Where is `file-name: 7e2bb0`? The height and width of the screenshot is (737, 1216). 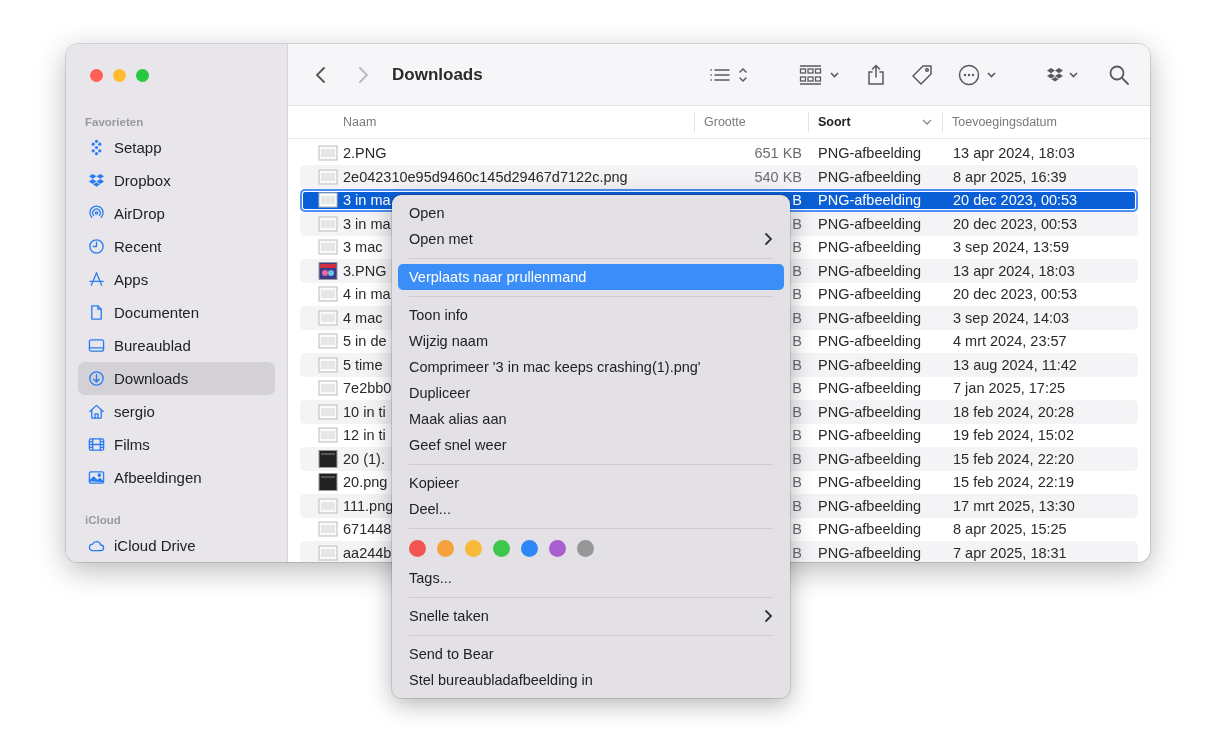 file-name: 7e2bb0 is located at coordinates (367, 388).